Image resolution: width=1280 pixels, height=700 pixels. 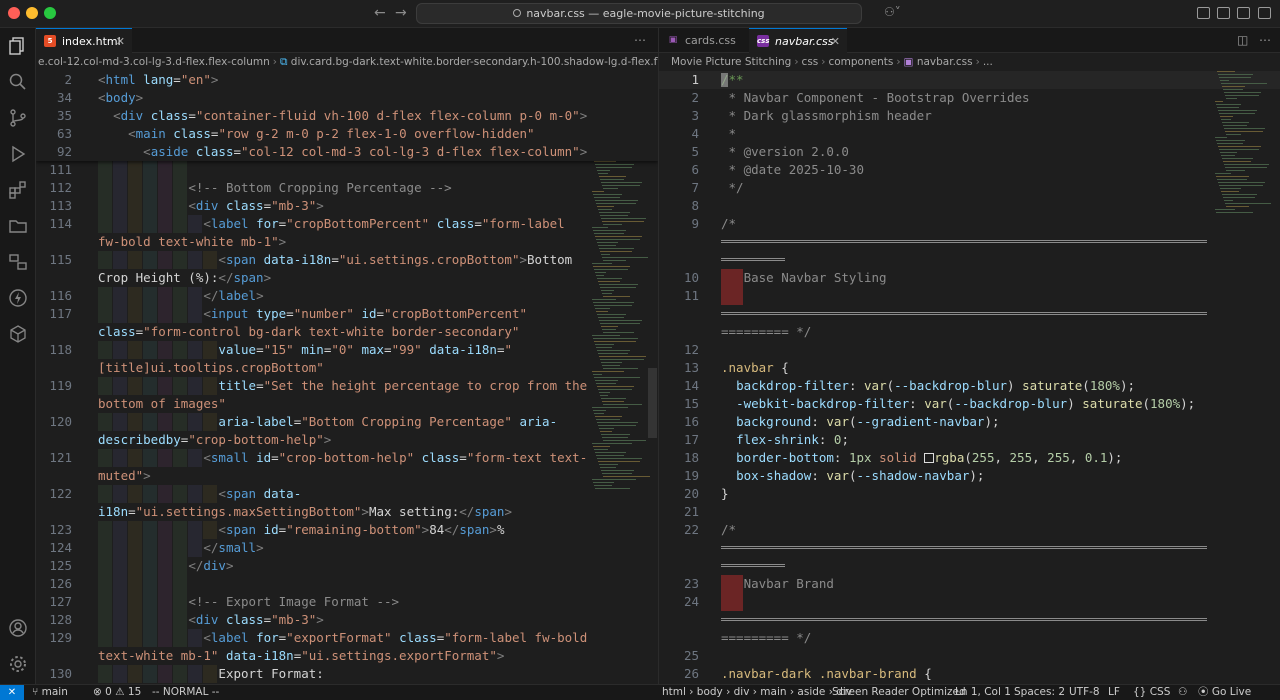 What do you see at coordinates (347, 242) in the screenshot?
I see `code-line: fw-bold text-white mb-1">` at bounding box center [347, 242].